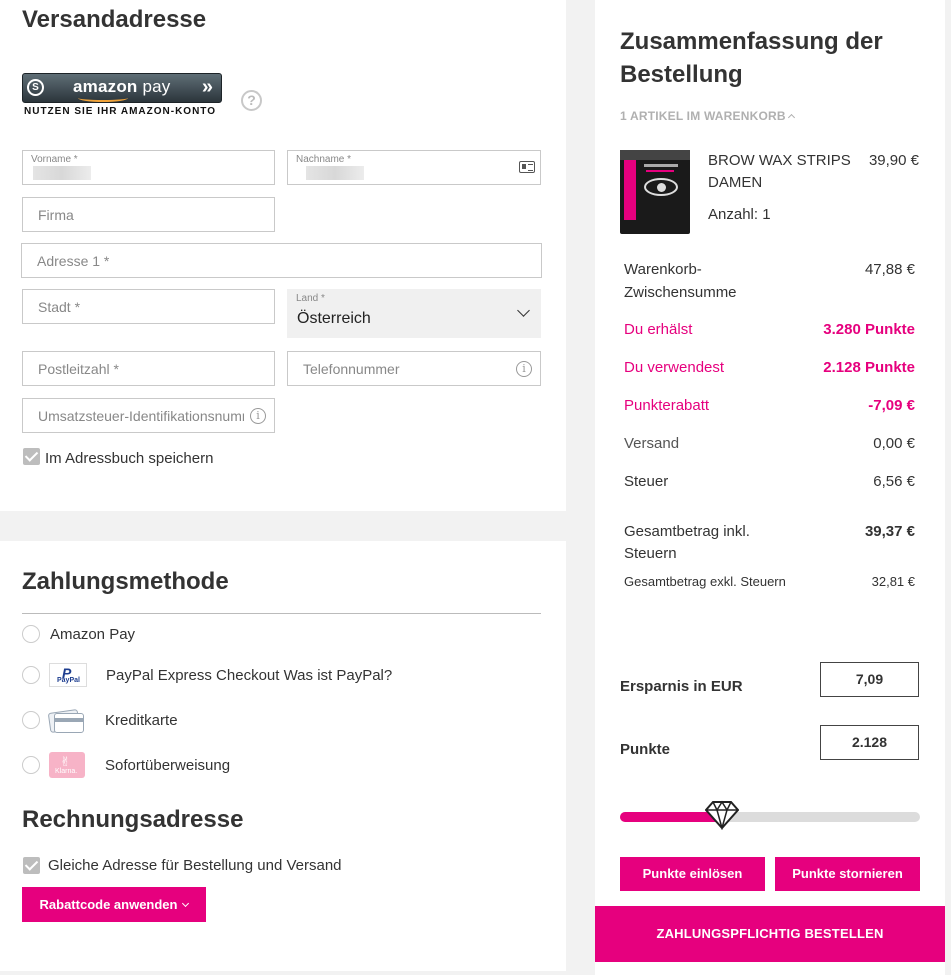  Describe the element at coordinates (687, 531) in the screenshot. I see `total-label-line1: Gesamtbetrag inkl.` at that location.